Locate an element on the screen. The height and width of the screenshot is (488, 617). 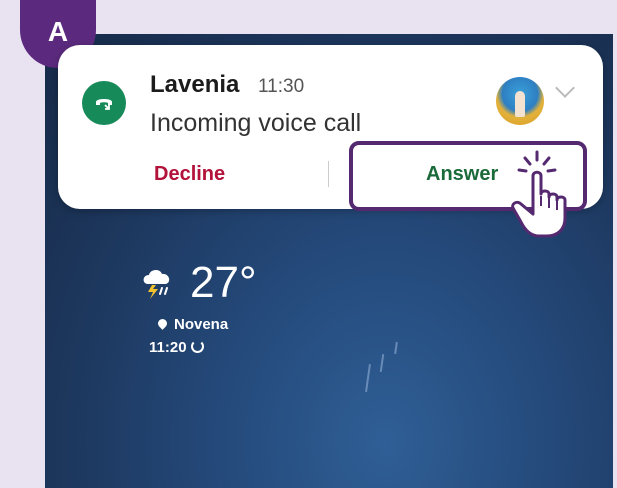
tap-hand-icon is located at coordinates (539, 194).